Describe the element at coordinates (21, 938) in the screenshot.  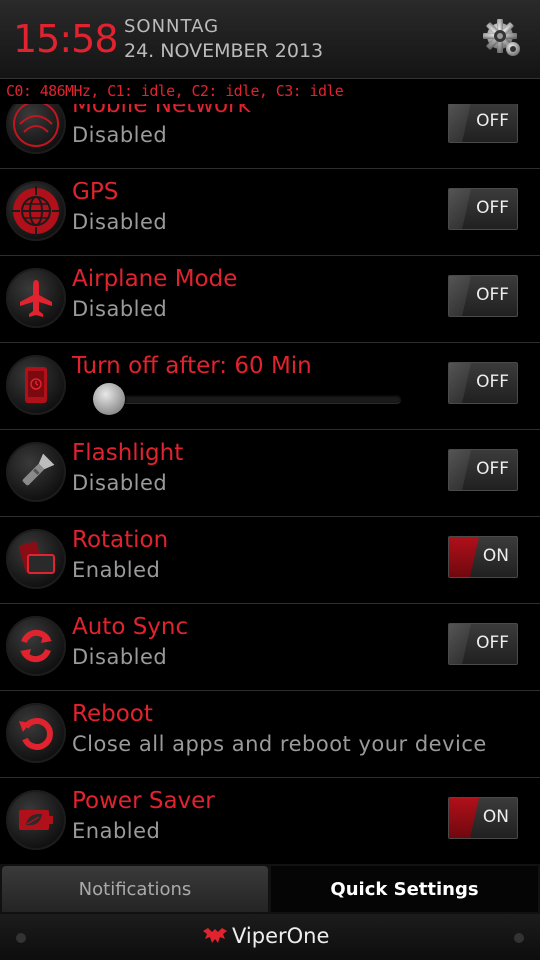
I see `left-dot` at that location.